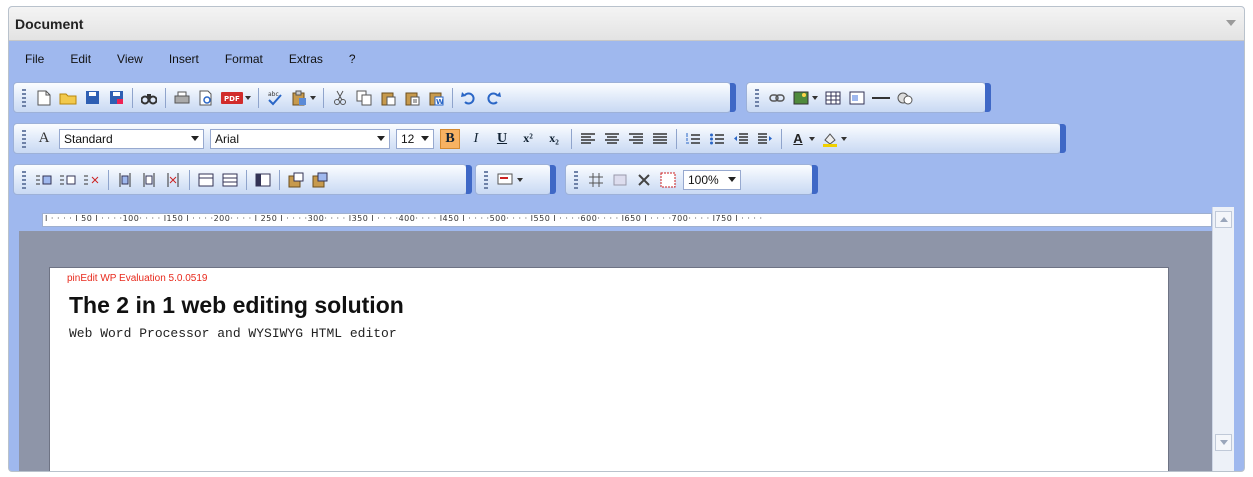  Describe the element at coordinates (68, 180) in the screenshot. I see `insert-row-below-icon` at that location.